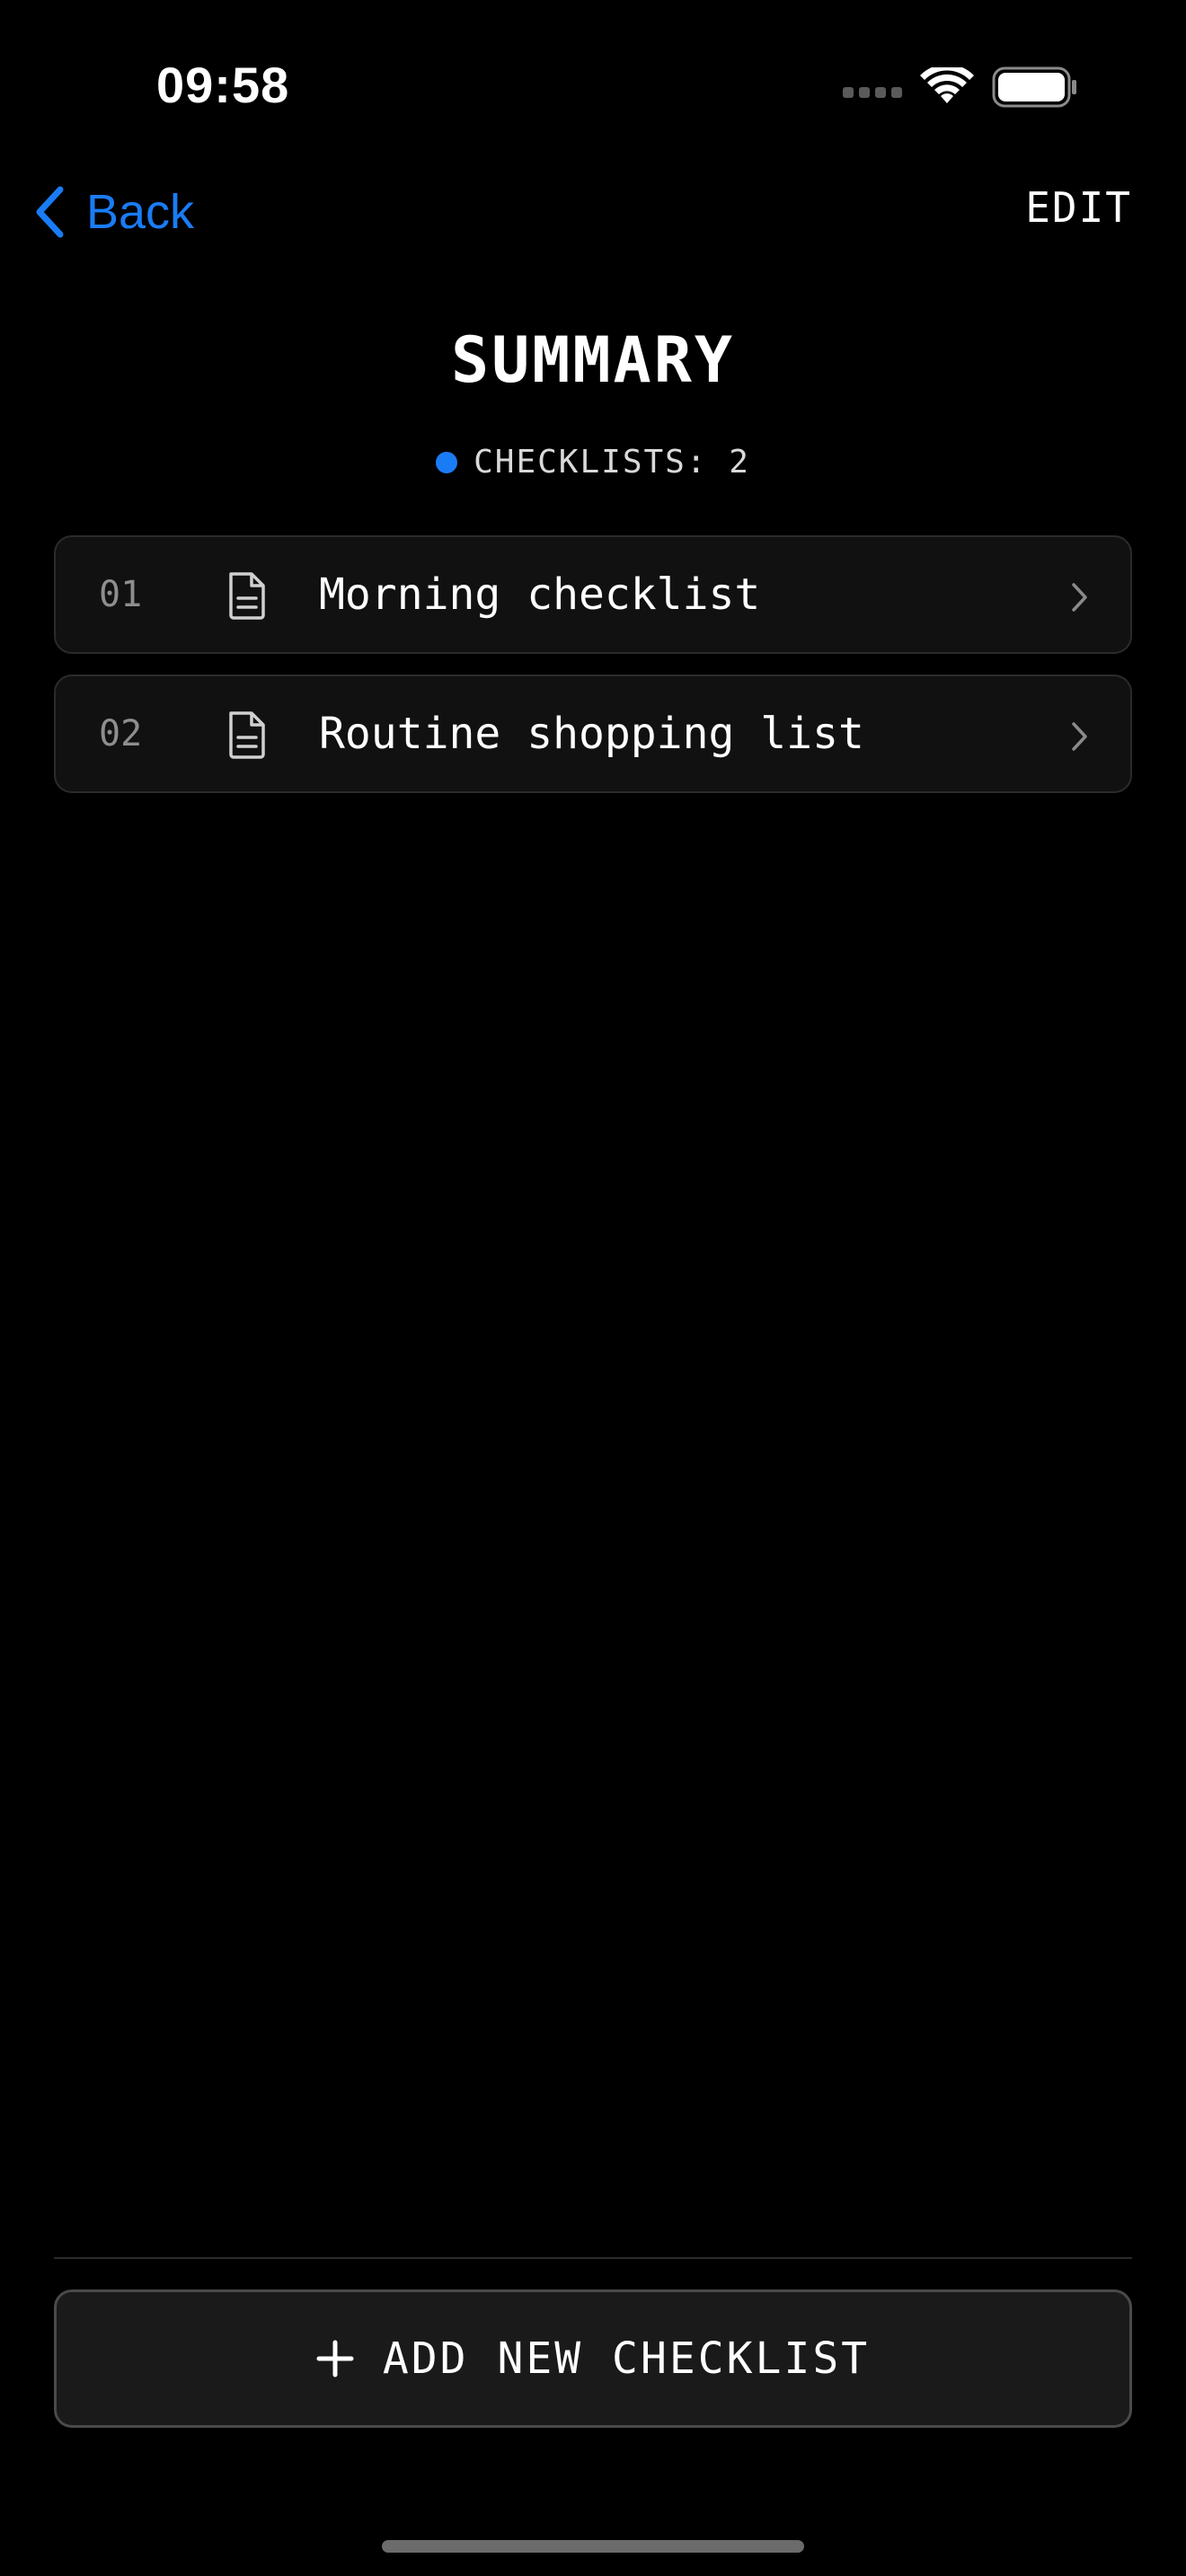 This screenshot has height=2576, width=1186. Describe the element at coordinates (626, 2358) in the screenshot. I see `add-new-checklist-label: ADD NEW CHECKLIST` at that location.